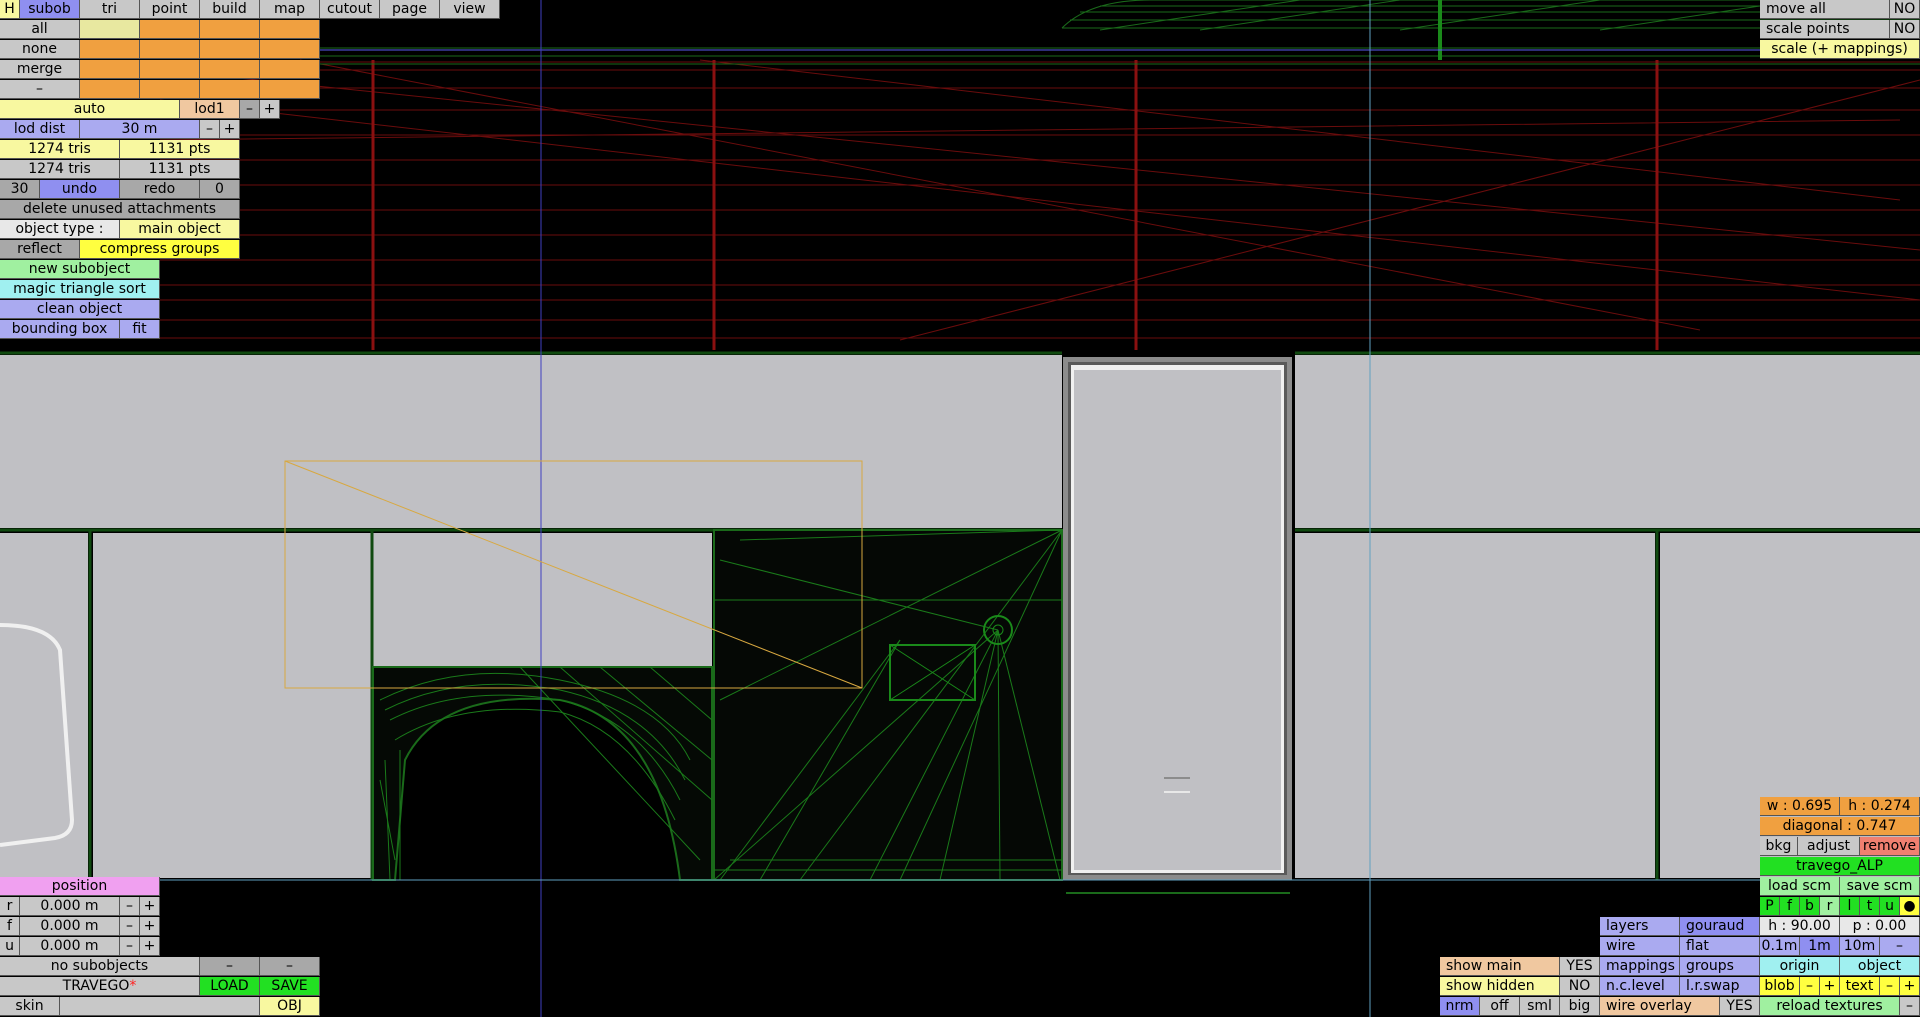 This screenshot has width=1920, height=1017. I want to click on load-button: LOAD, so click(230, 986).